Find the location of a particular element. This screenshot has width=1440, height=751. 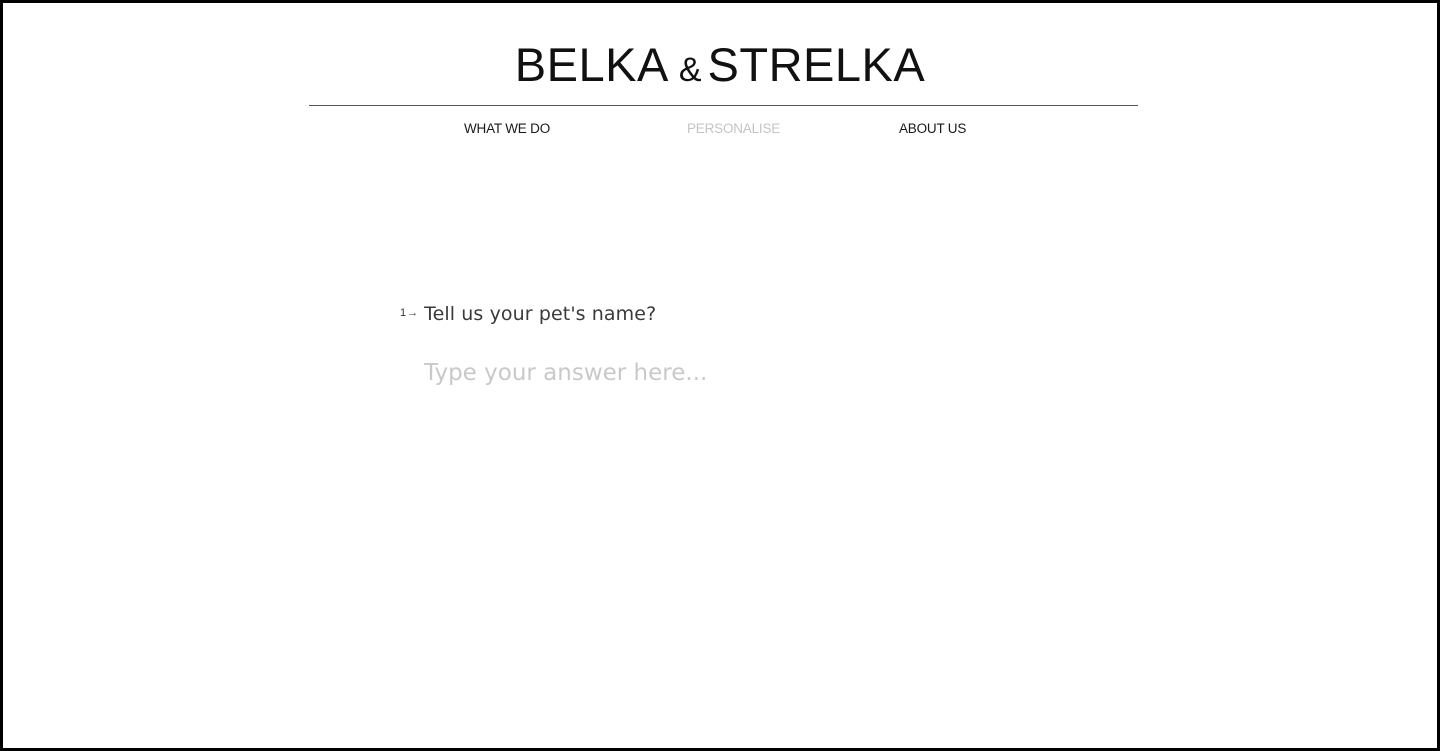

brand-logo: BELKA & STRELKA is located at coordinates (720, 64).